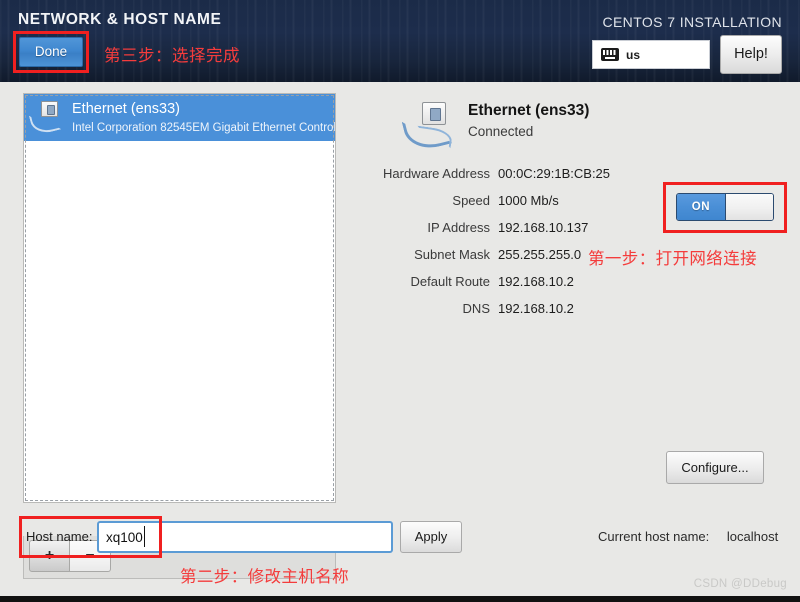  Describe the element at coordinates (120, 19) in the screenshot. I see `page-title: NETWORK & HOST NAME` at that location.